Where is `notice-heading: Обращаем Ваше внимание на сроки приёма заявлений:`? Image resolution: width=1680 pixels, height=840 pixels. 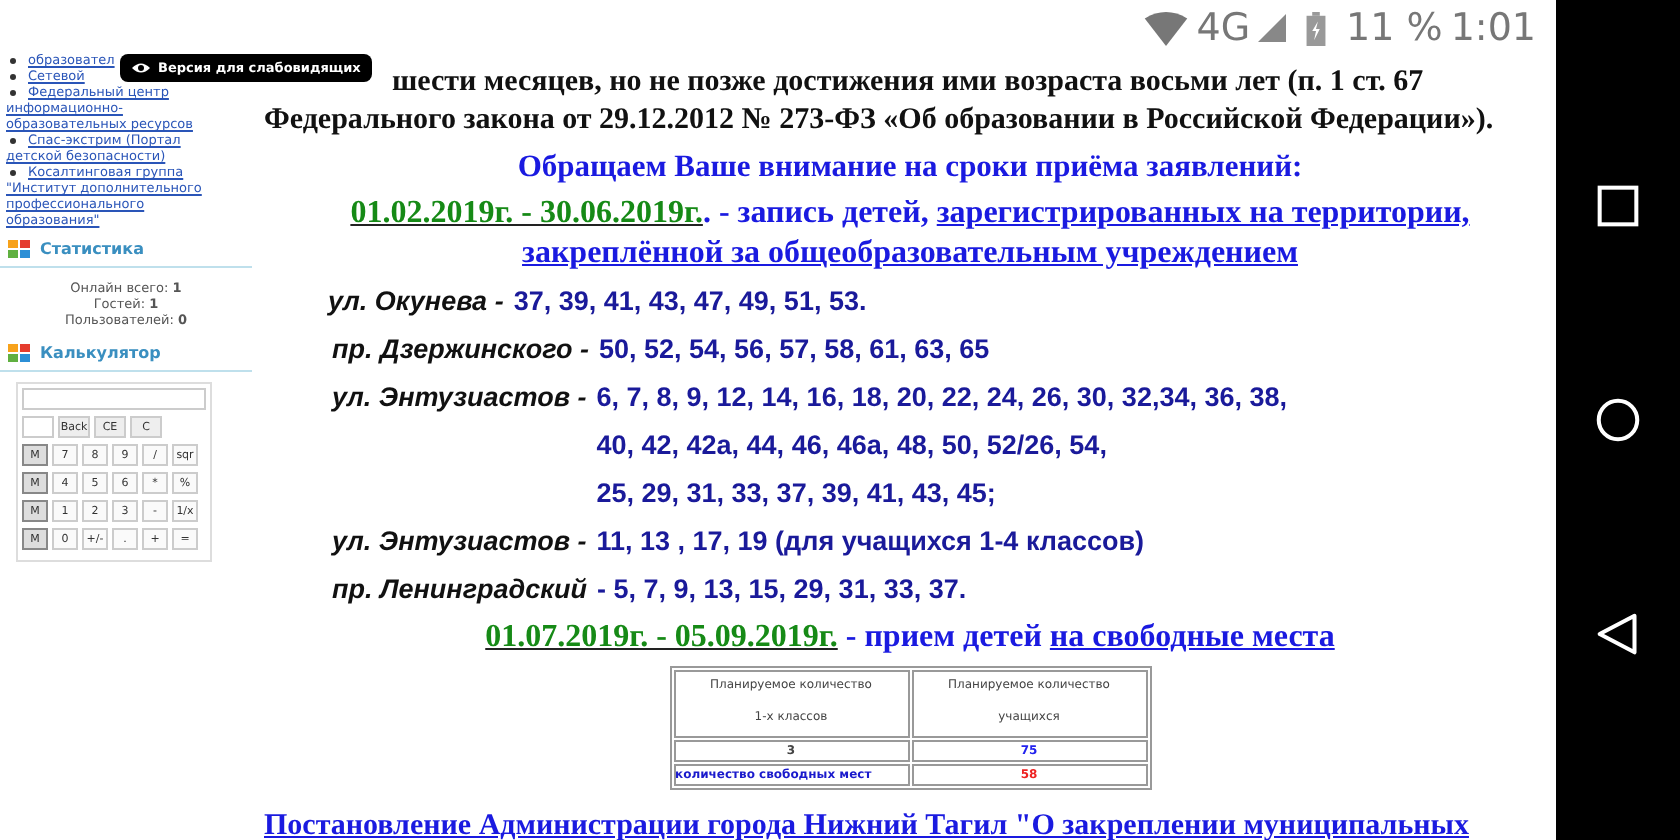
notice-heading: Обращаем Ваше внимание на сроки приёма заявлений: is located at coordinates (910, 168).